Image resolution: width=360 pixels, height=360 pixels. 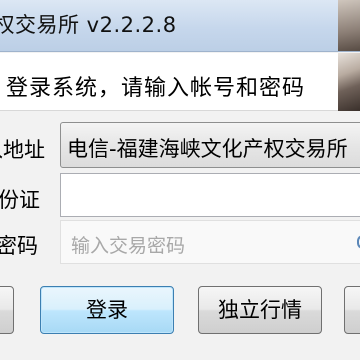 I want to click on server-label: 入地址, so click(x=22, y=150).